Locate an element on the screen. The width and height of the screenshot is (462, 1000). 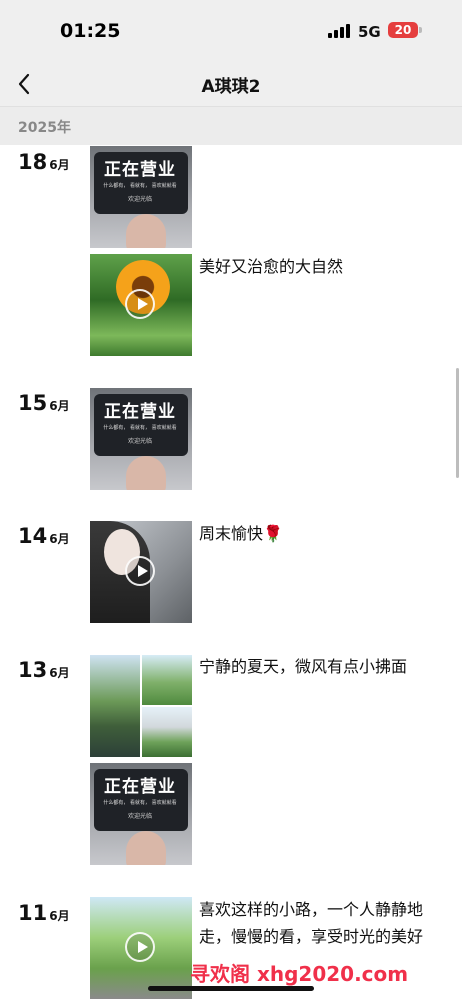
entry-date: 14 6月 is located at coordinates (44, 536).